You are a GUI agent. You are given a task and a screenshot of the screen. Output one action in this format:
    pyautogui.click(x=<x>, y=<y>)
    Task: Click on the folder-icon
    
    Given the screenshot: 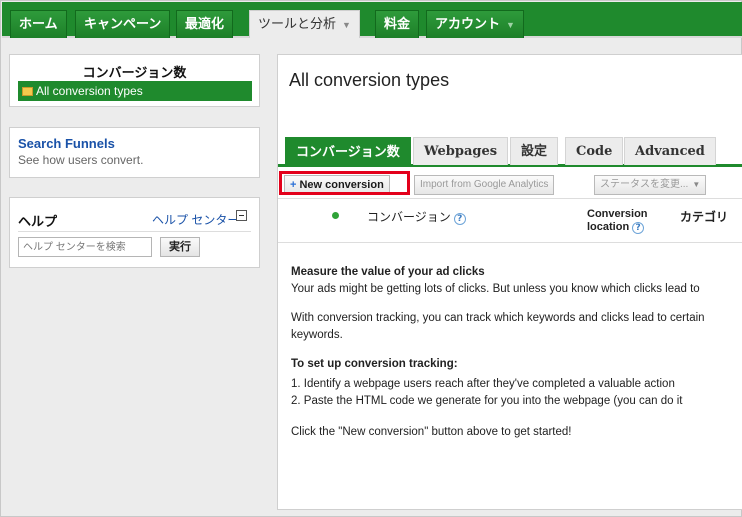 What is the action you would take?
    pyautogui.click(x=27, y=91)
    